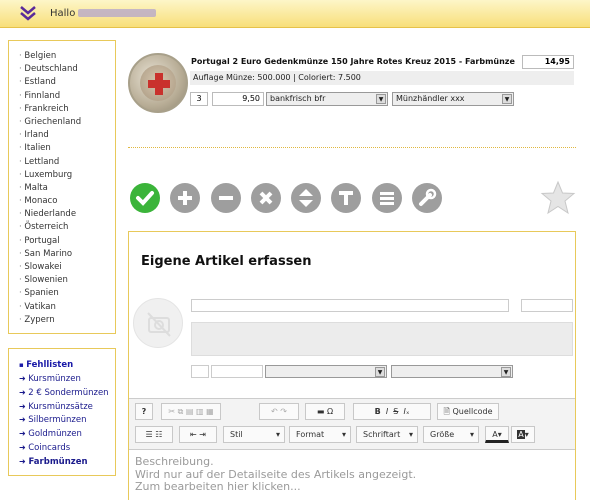  Describe the element at coordinates (67, 175) in the screenshot. I see `country-link: Luxemburg` at that location.